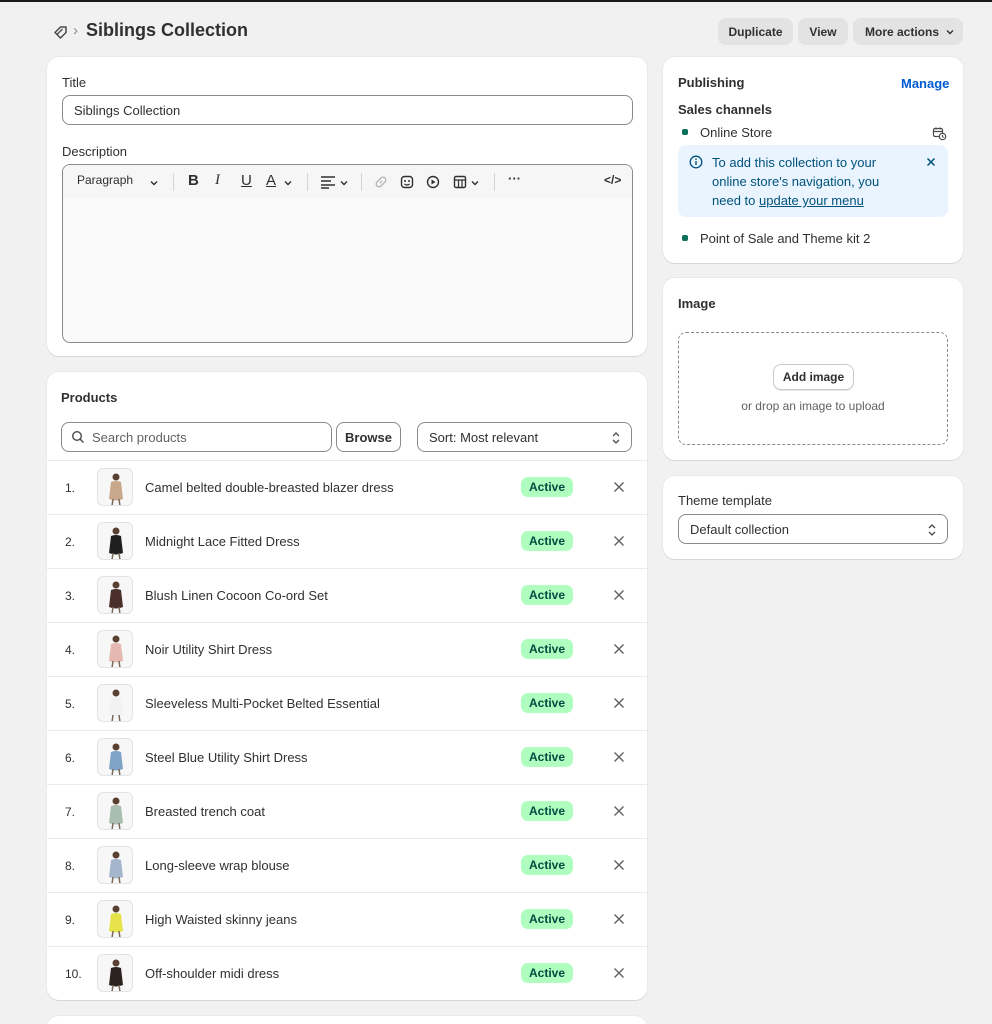 The width and height of the screenshot is (992, 1024). What do you see at coordinates (73, 974) in the screenshot?
I see `product-index: 10.` at bounding box center [73, 974].